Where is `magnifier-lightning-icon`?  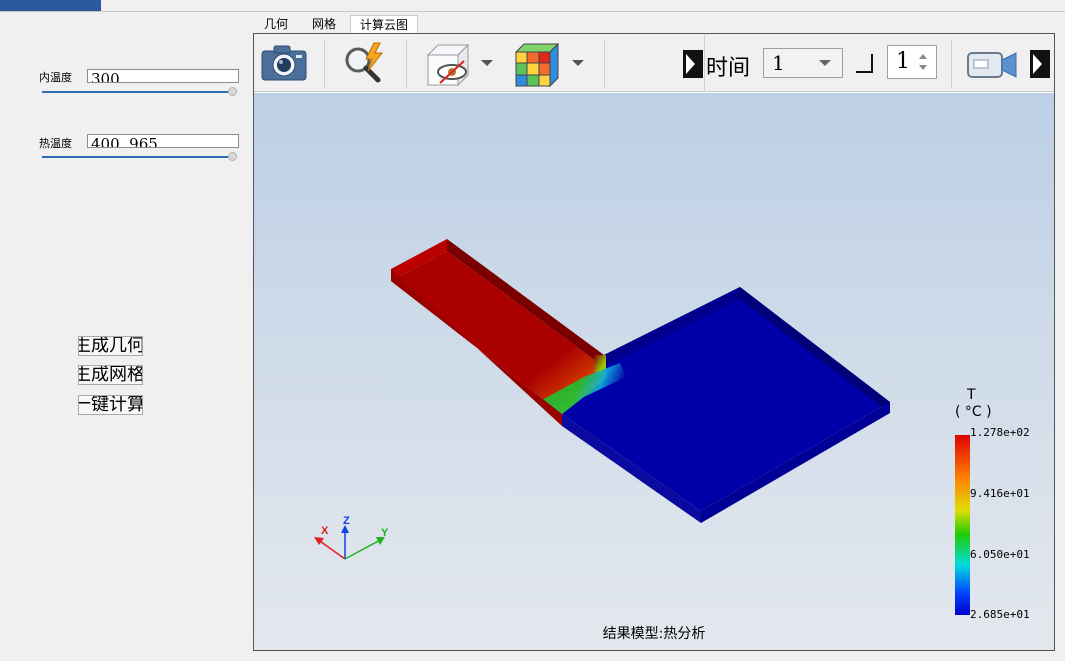 magnifier-lightning-icon is located at coordinates (365, 63).